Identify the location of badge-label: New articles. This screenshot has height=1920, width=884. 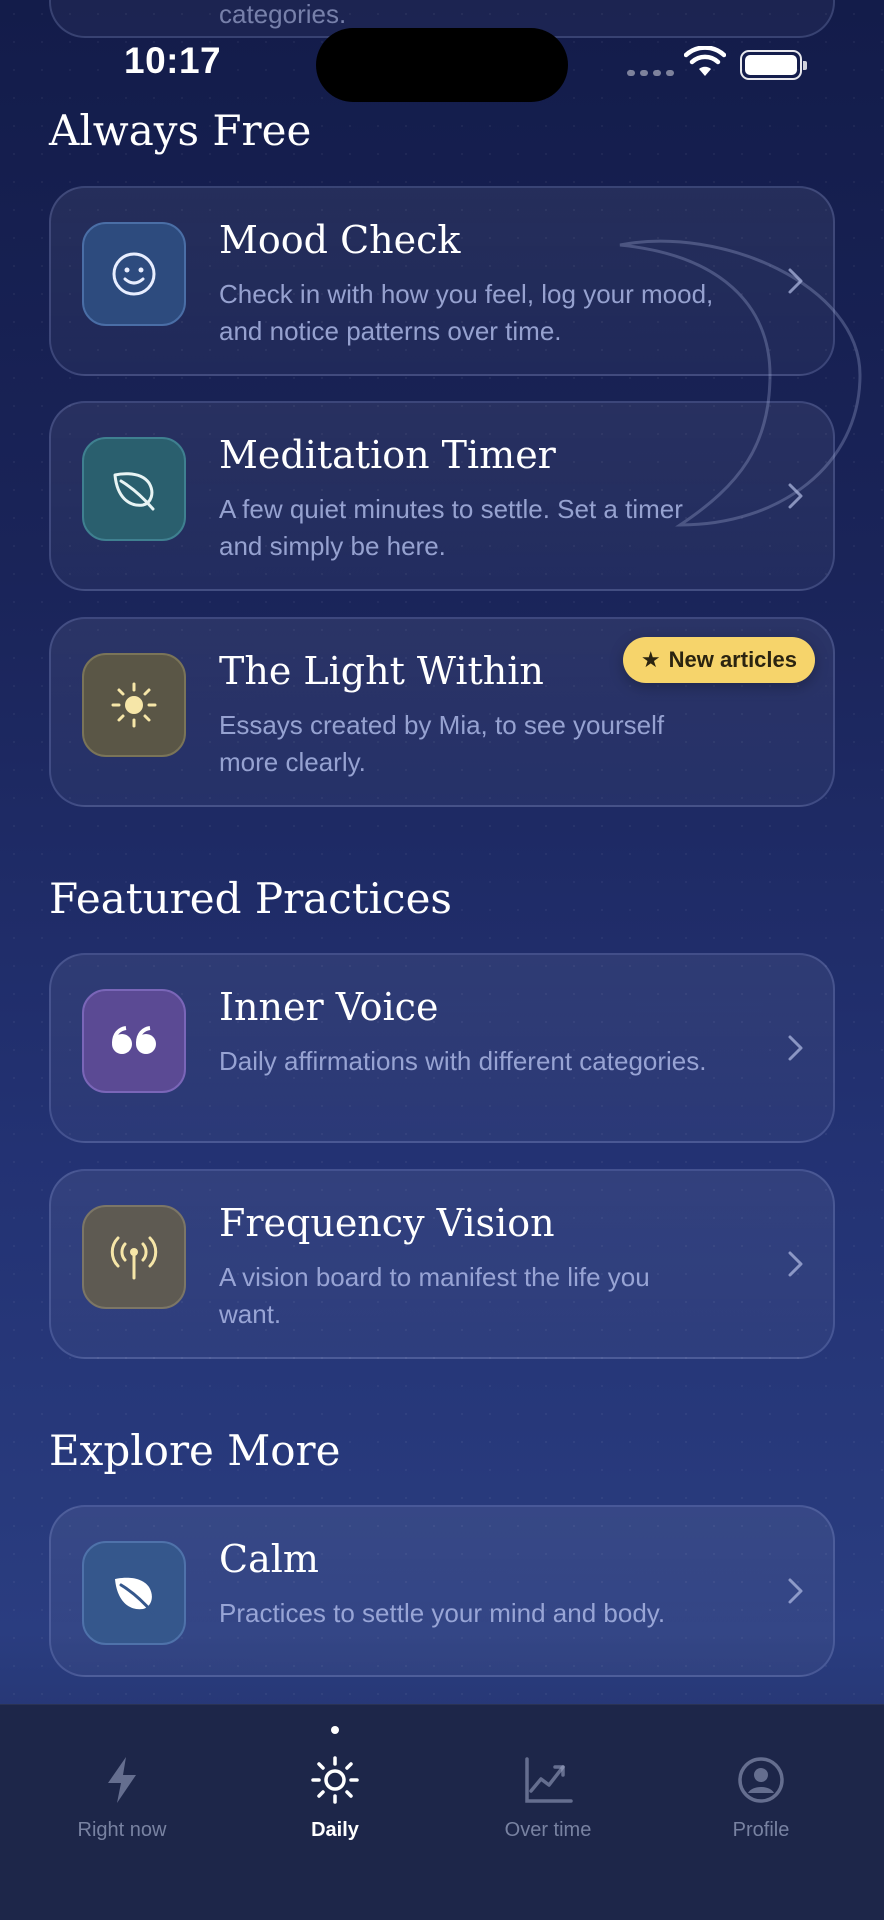
(732, 659).